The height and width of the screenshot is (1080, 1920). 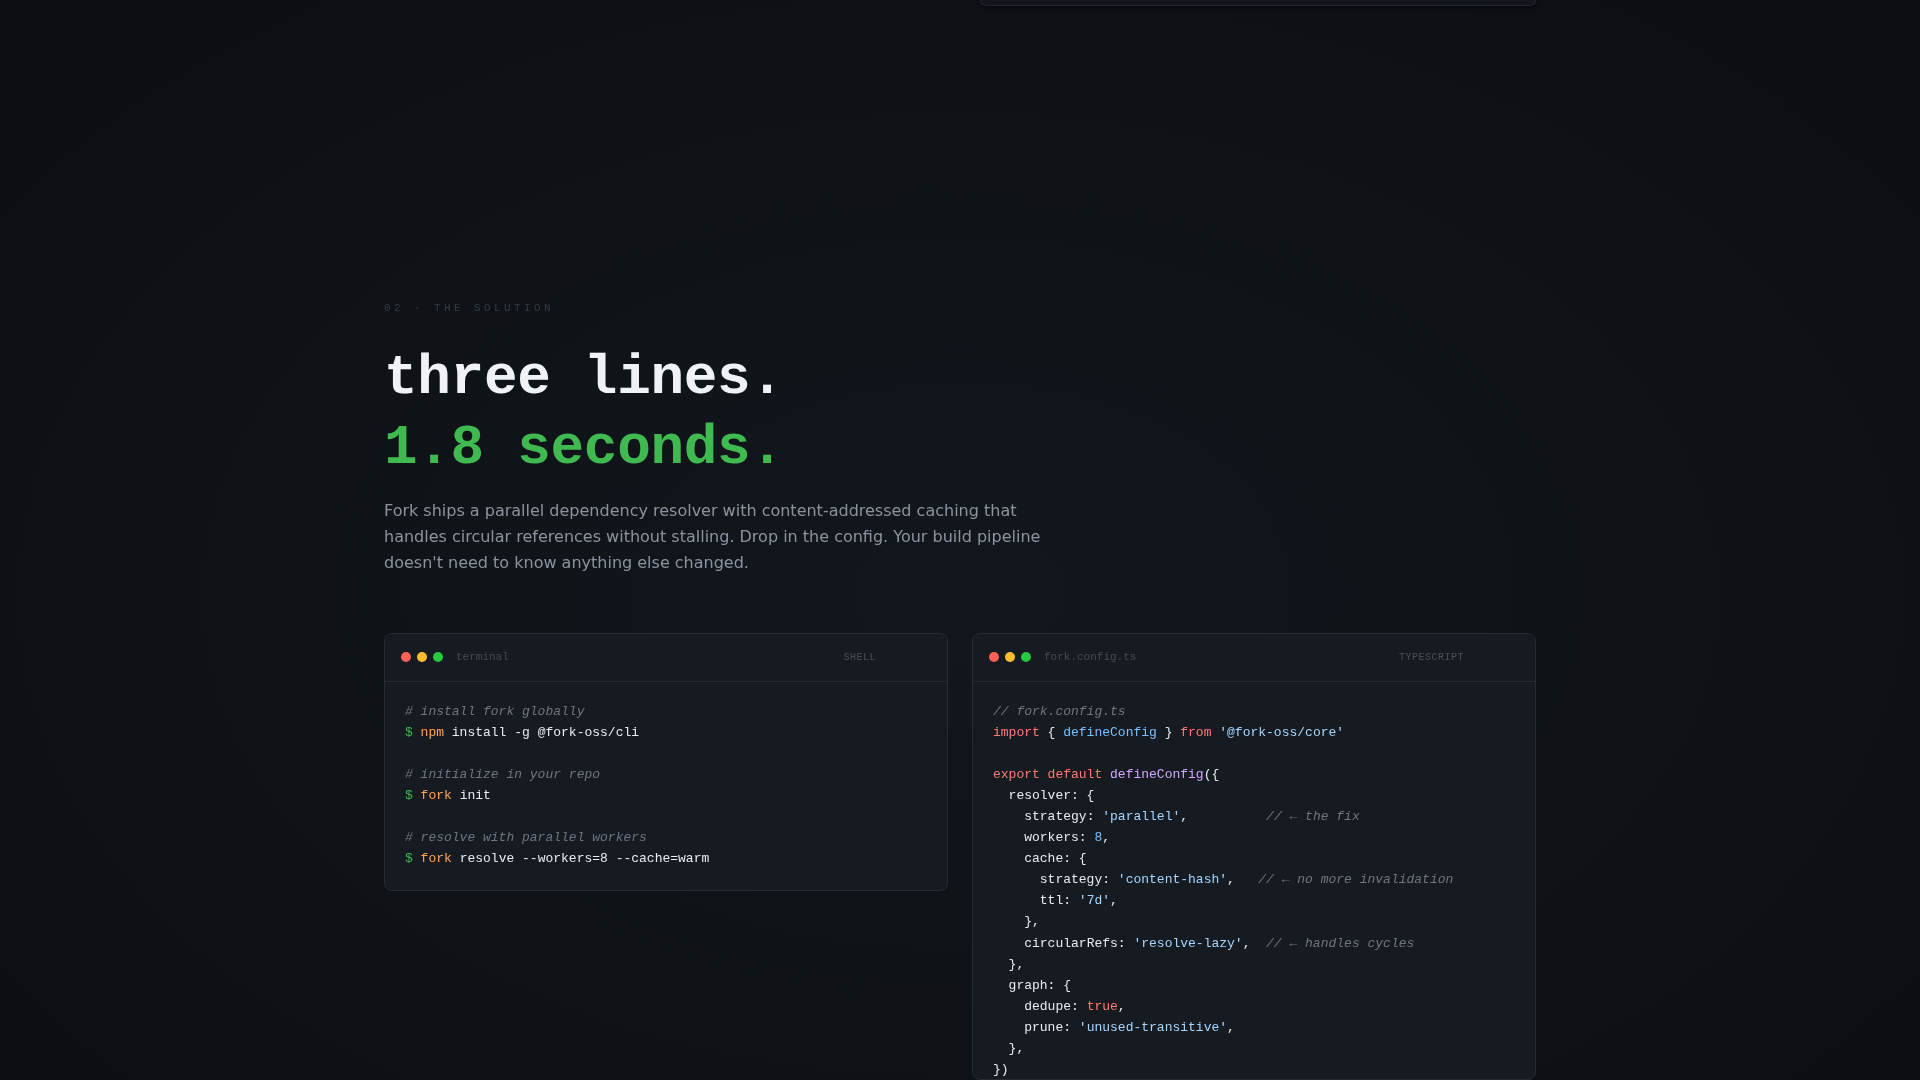 I want to click on code-line: export default defineConfig({, so click(x=1106, y=774).